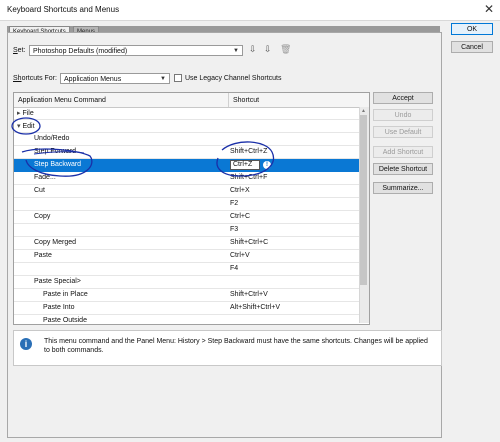  I want to click on annotation-circle-edit, so click(26, 126).